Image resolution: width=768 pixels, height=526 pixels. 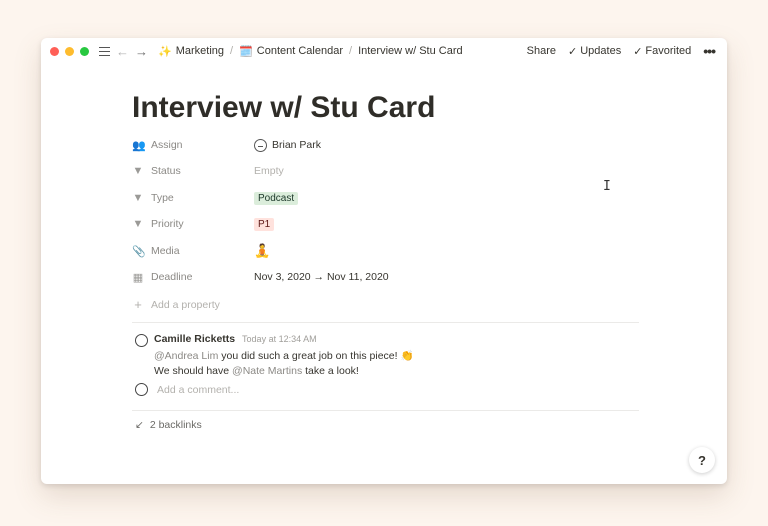 I want to click on backlinks-label: 2 backlinks, so click(x=175, y=425).